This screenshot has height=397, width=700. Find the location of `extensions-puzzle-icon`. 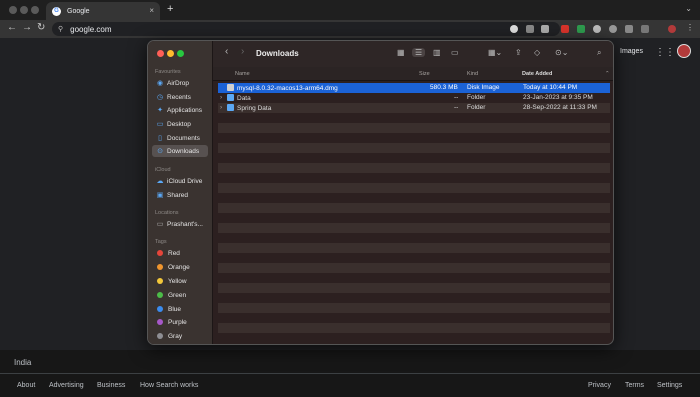

extensions-puzzle-icon is located at coordinates (629, 29).